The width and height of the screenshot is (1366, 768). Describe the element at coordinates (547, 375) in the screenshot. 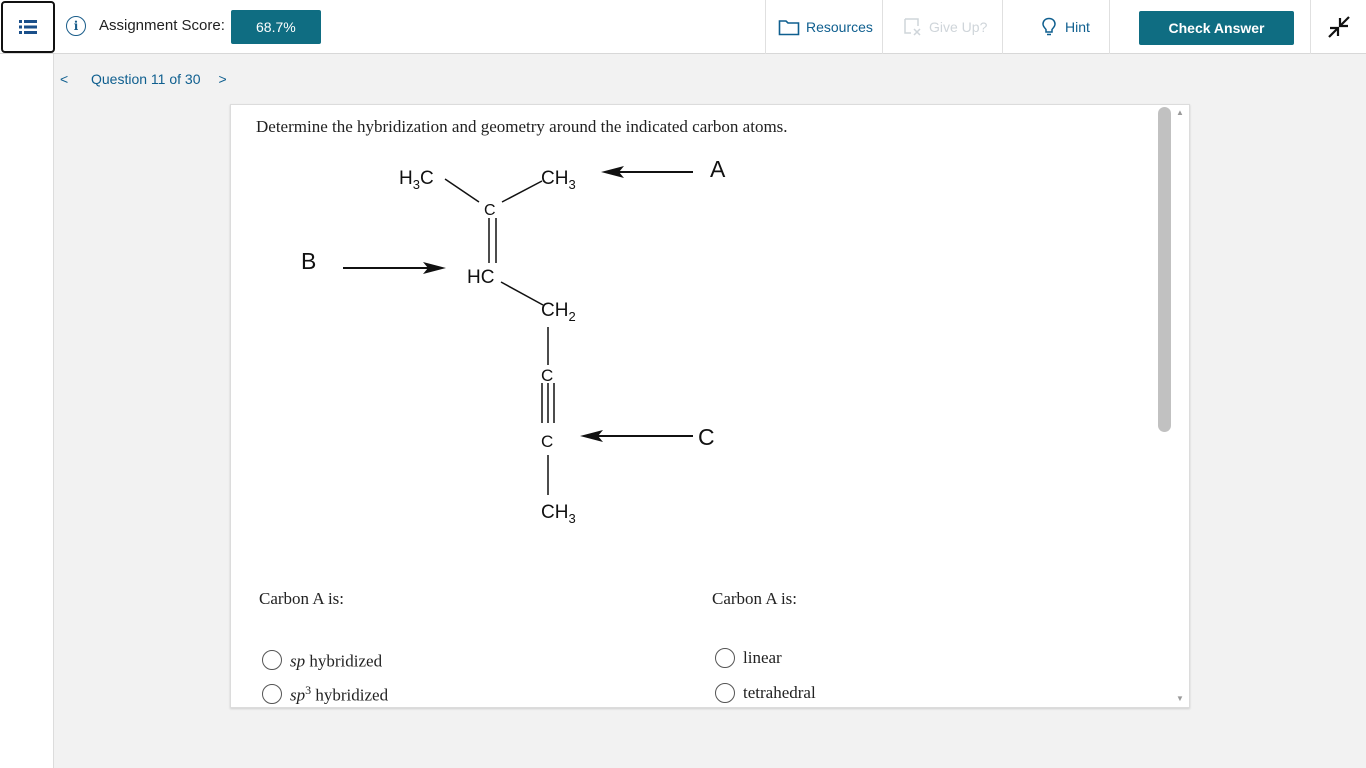

I see `atom-c-triple-top: C` at that location.